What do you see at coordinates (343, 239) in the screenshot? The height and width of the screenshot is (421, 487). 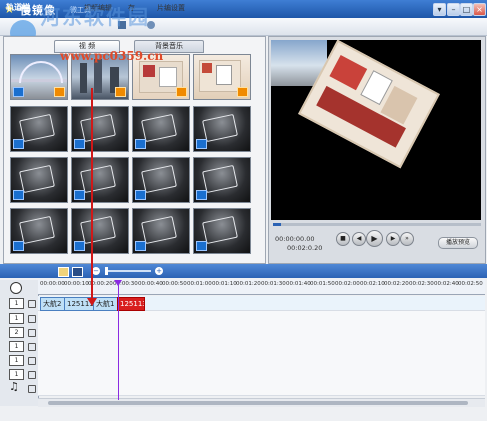 I see `stop-icon: ■` at bounding box center [343, 239].